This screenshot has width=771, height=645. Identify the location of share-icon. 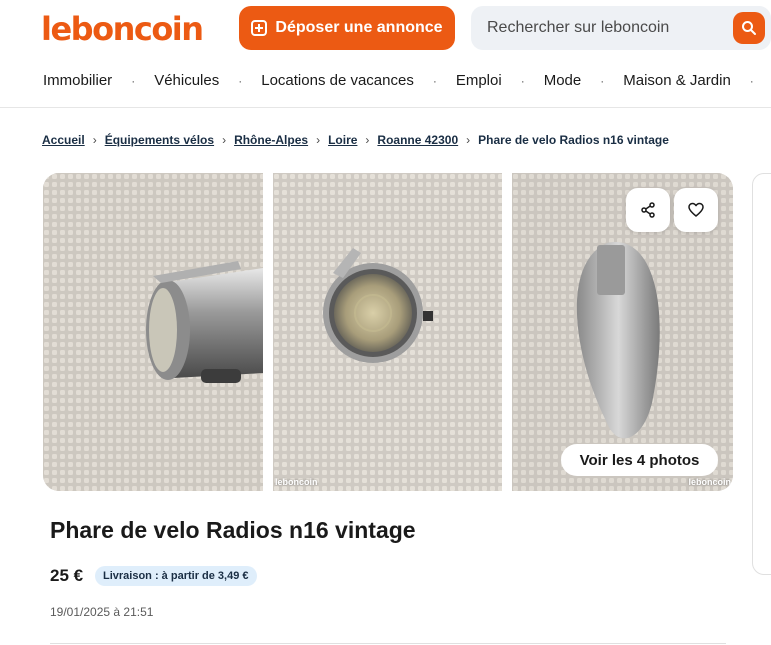
(648, 210).